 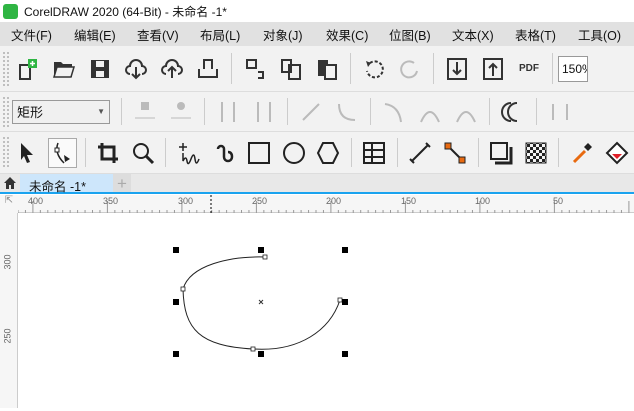 I want to click on dimension-tool, so click(x=420, y=153).